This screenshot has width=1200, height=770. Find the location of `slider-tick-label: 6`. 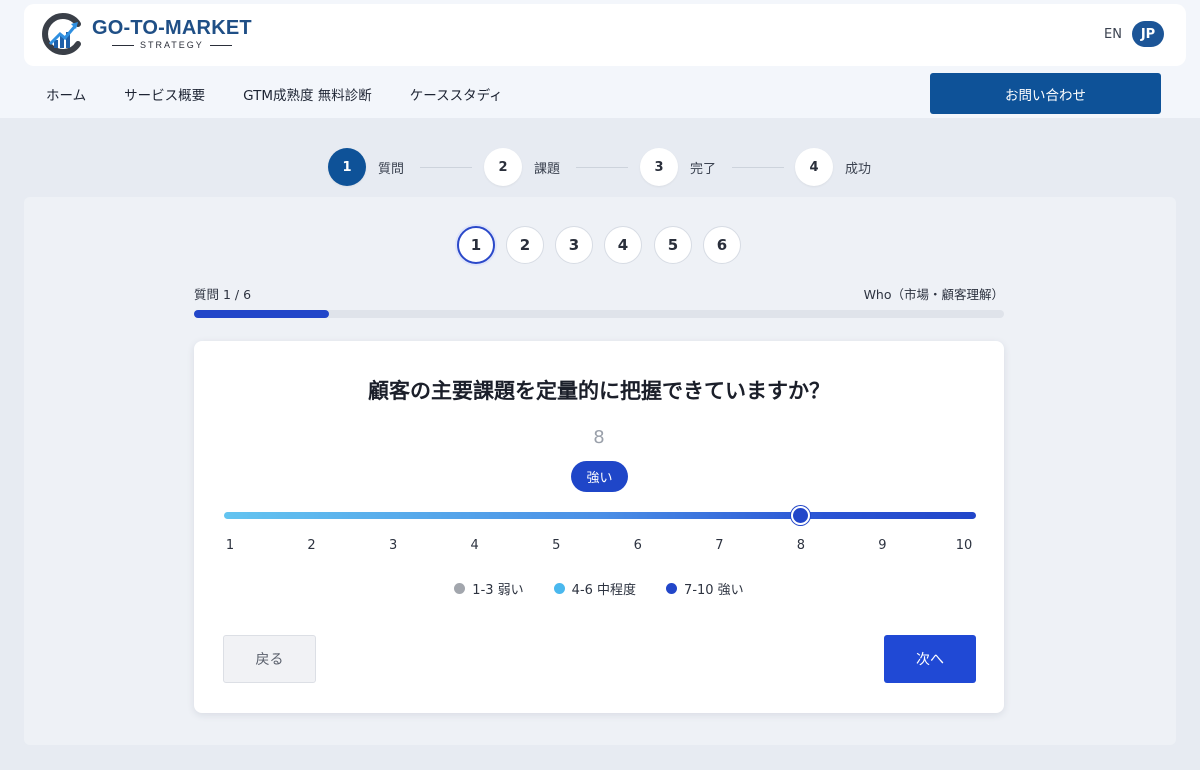

slider-tick-label: 6 is located at coordinates (637, 545).